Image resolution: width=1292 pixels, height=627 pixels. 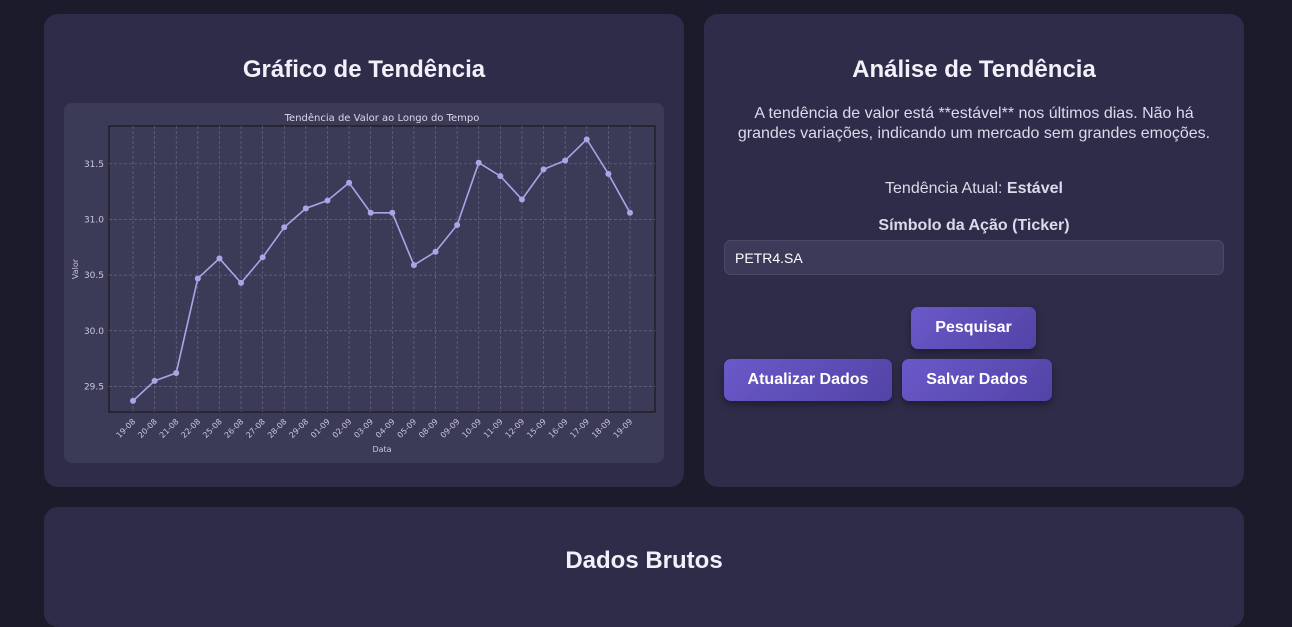 I want to click on y-tick-label: 31.5, so click(x=94, y=165).